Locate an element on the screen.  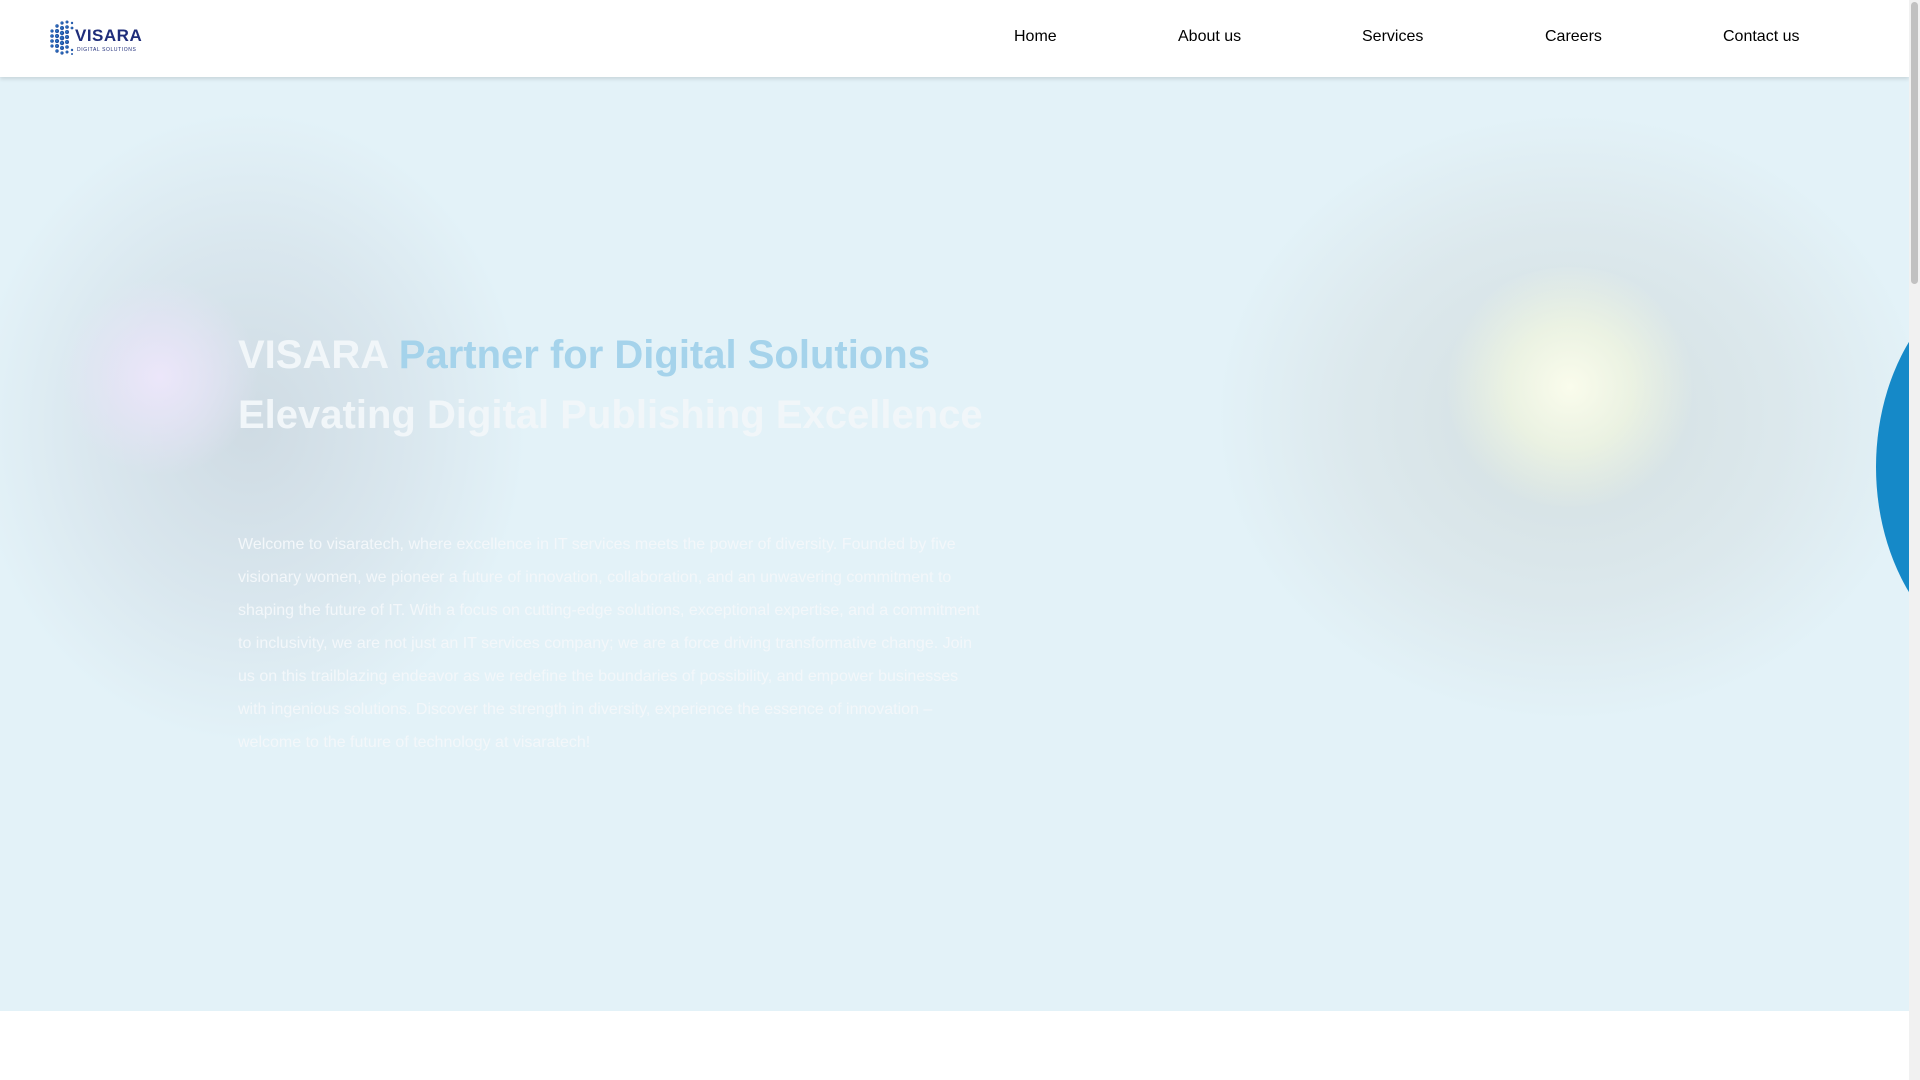
scrollbar-thumb is located at coordinates (1914, 143).